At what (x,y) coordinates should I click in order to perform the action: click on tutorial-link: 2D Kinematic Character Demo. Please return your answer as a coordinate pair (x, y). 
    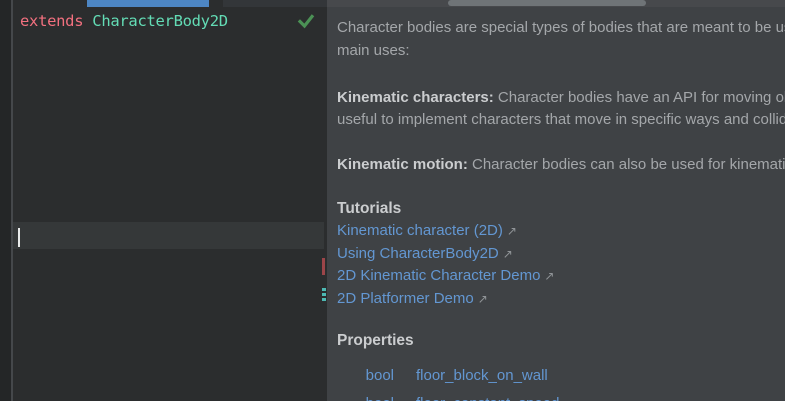
    Looking at the image, I should click on (438, 275).